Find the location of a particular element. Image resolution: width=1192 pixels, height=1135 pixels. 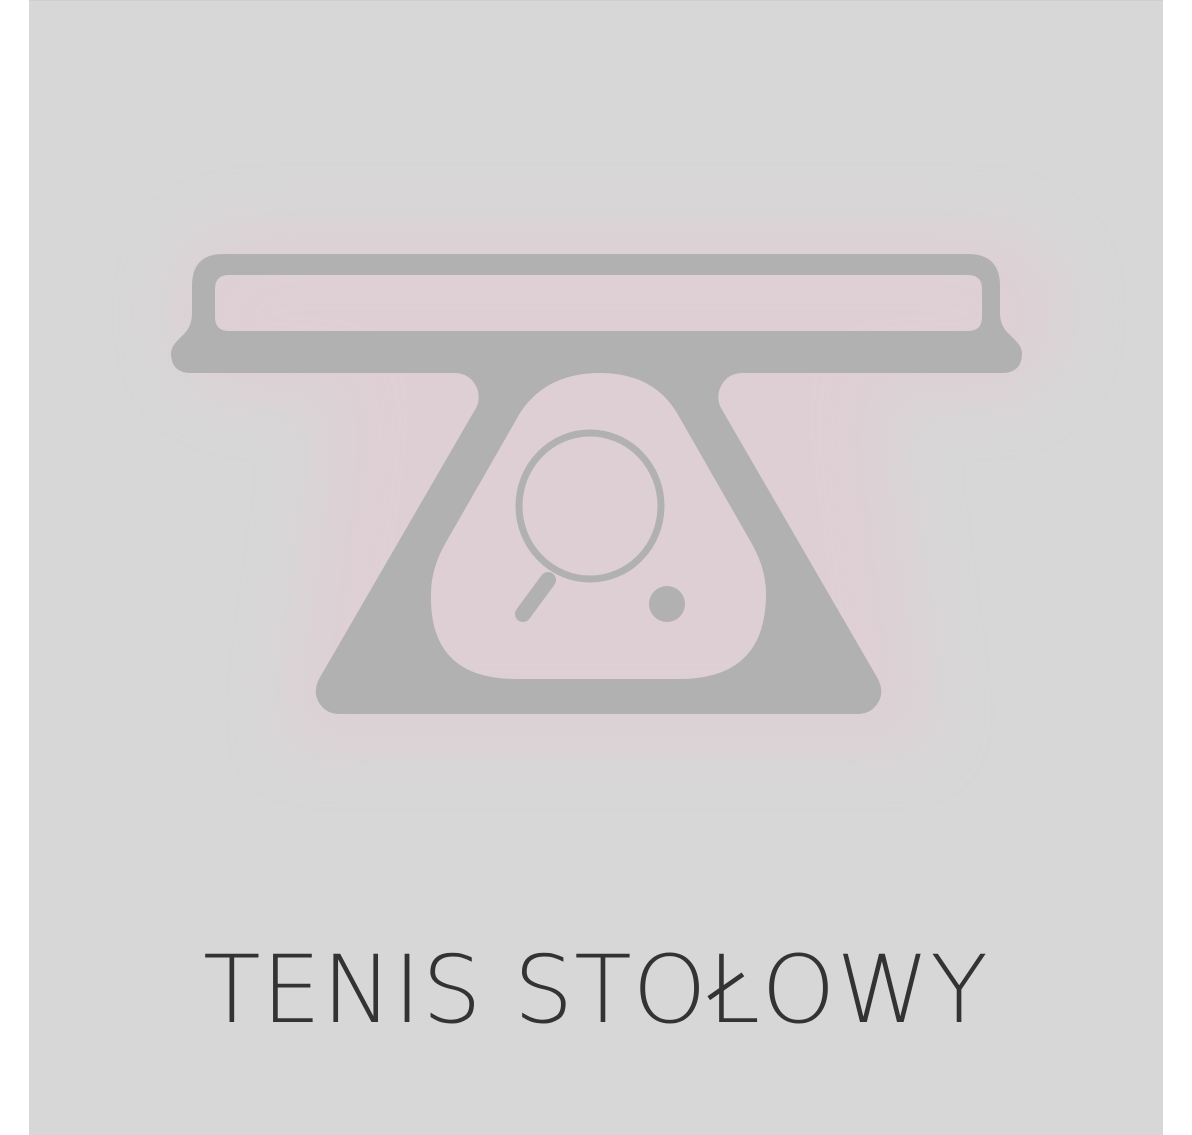

tile-title: TENIS STOŁOWY is located at coordinates (596, 990).